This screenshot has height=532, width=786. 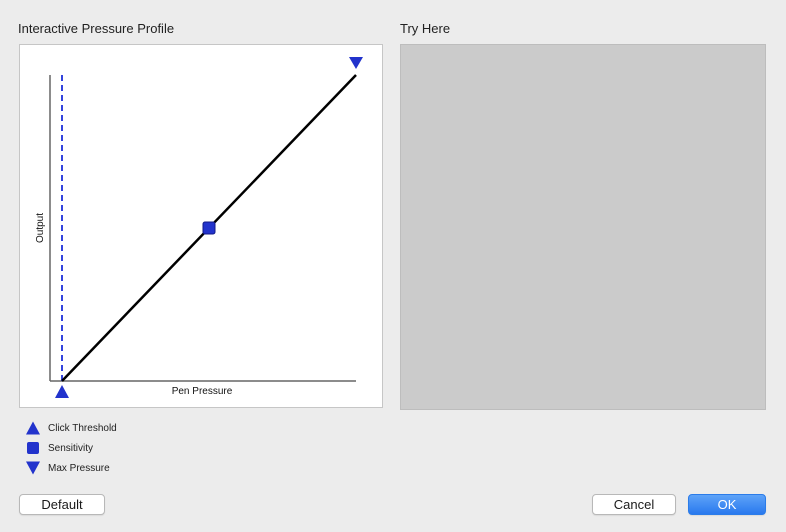 I want to click on y-axis-label: Output, so click(x=40, y=228).